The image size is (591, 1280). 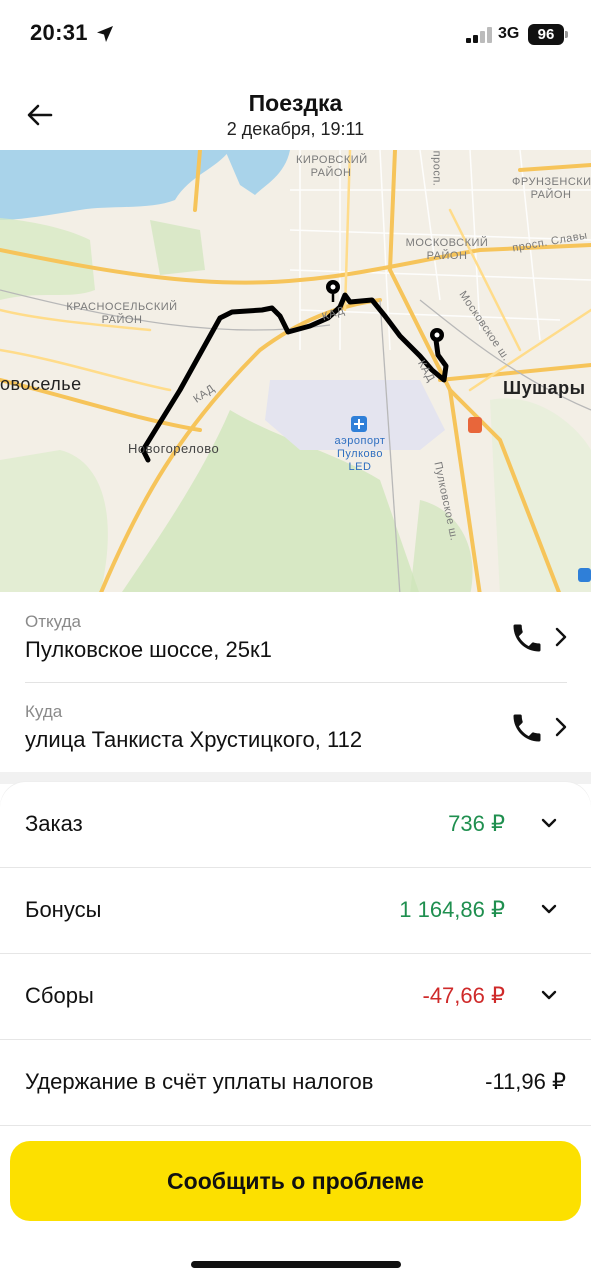 What do you see at coordinates (296, 1264) in the screenshot?
I see `home-indicator` at bounding box center [296, 1264].